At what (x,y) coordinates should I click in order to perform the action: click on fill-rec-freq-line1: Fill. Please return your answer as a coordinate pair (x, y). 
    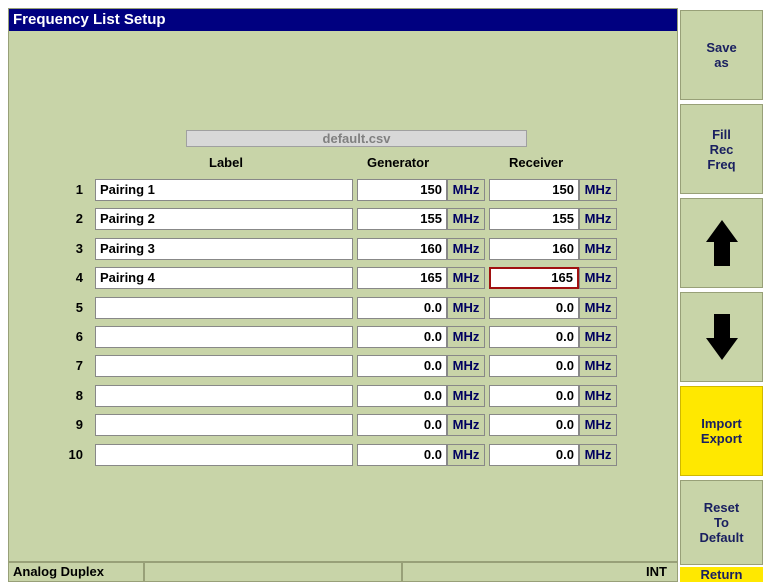
    Looking at the image, I should click on (721, 134).